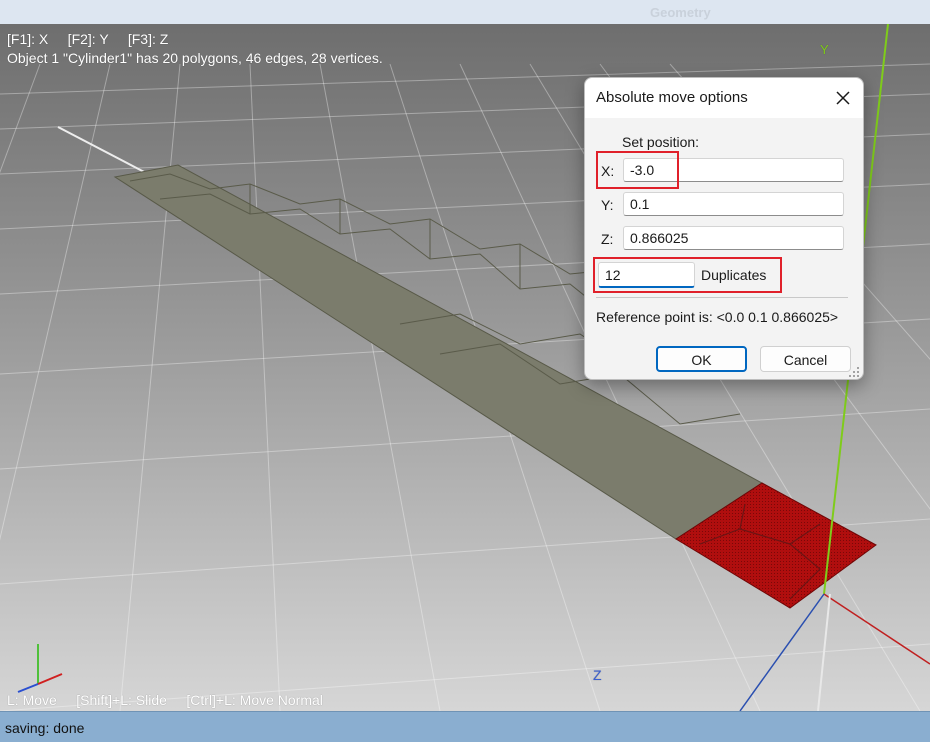 The image size is (930, 742). Describe the element at coordinates (734, 275) in the screenshot. I see `duplicates-label: Duplicates` at that location.